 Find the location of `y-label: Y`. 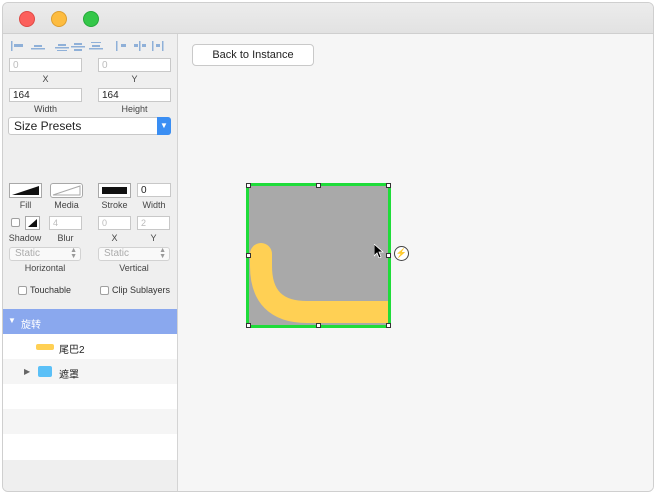

y-label: Y is located at coordinates (134, 79).